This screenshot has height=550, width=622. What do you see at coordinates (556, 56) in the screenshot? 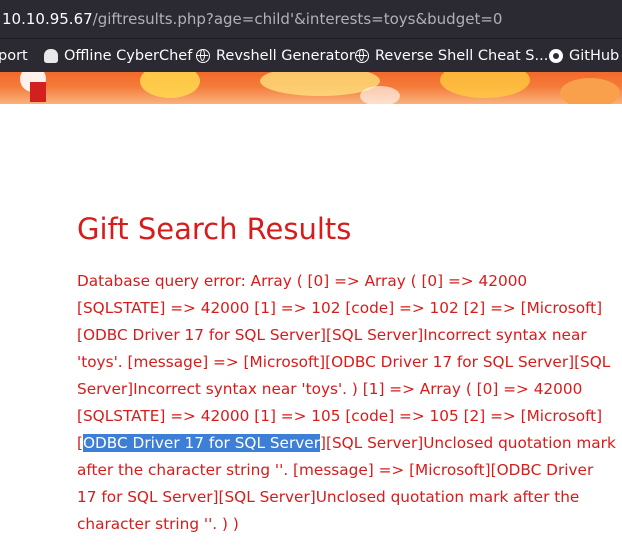
I see `github-icon` at bounding box center [556, 56].